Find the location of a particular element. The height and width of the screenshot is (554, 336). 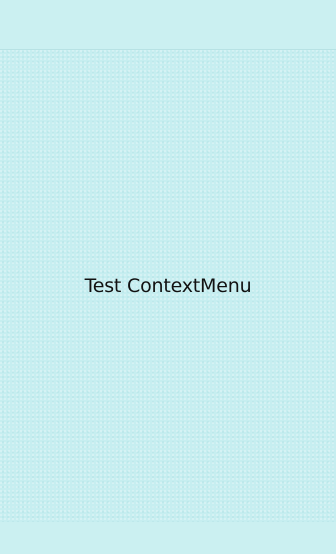

status-bar is located at coordinates (168, 24).